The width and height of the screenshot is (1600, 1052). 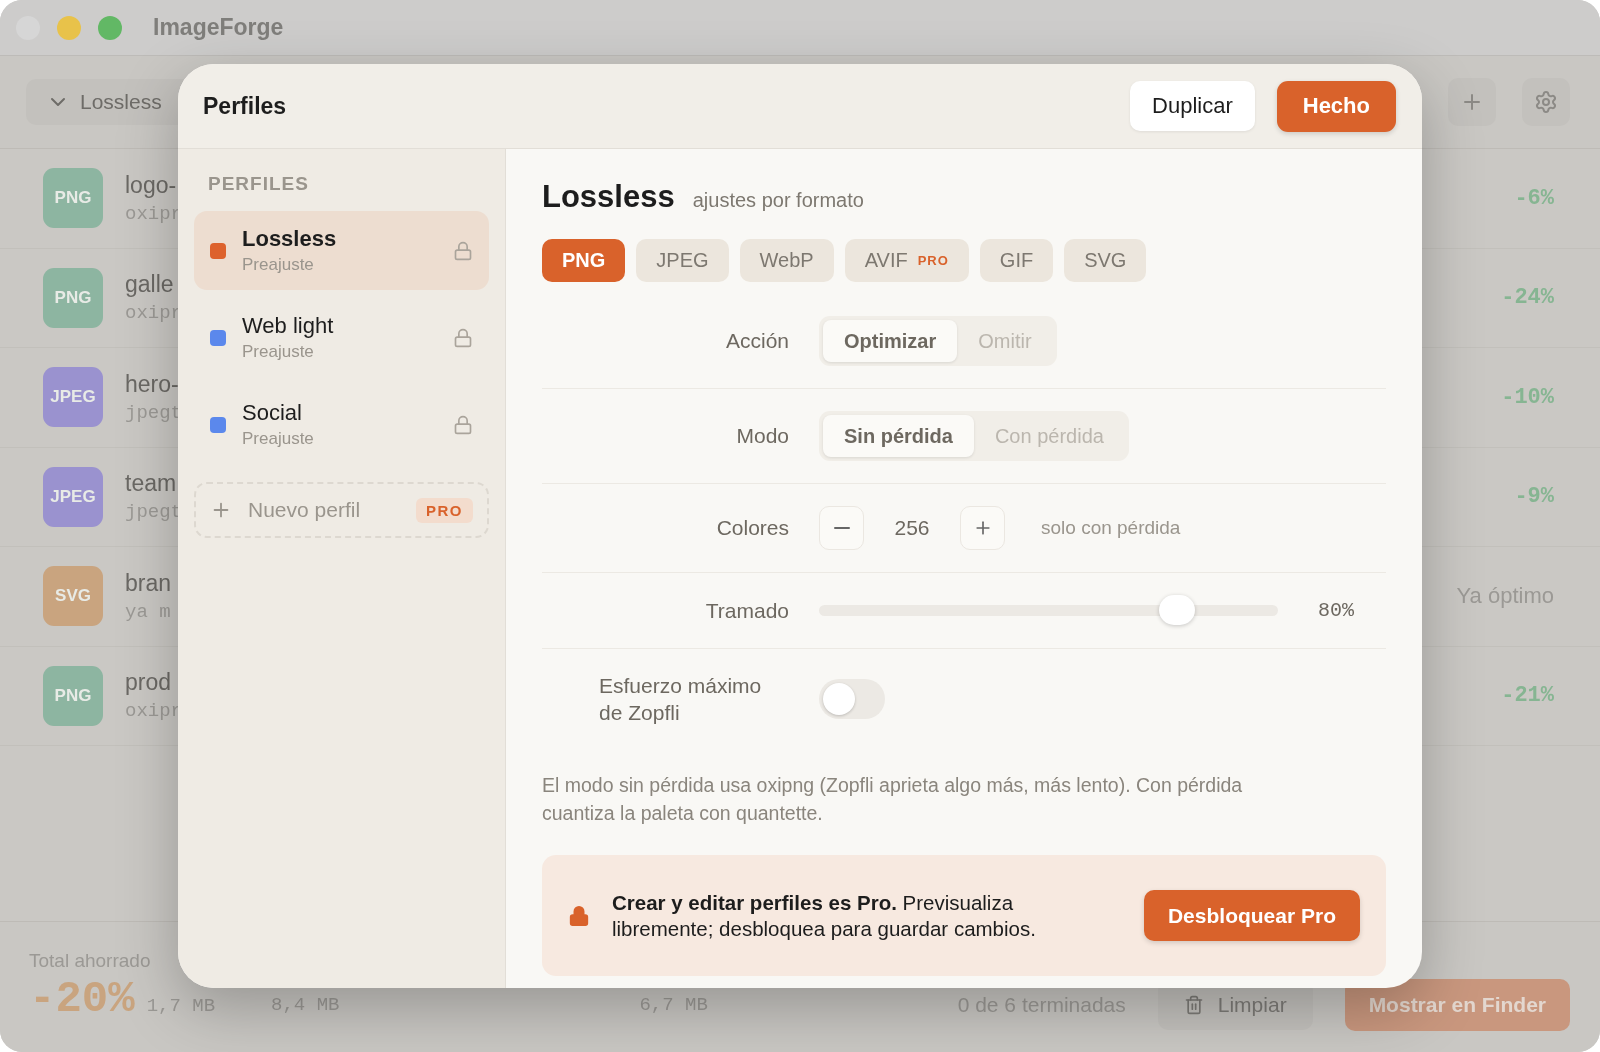 I want to click on banner-text: Crear y editar perfiles es Pro. Previsualiza libremente; desbloquea para guardar cambios., so click(x=824, y=915).